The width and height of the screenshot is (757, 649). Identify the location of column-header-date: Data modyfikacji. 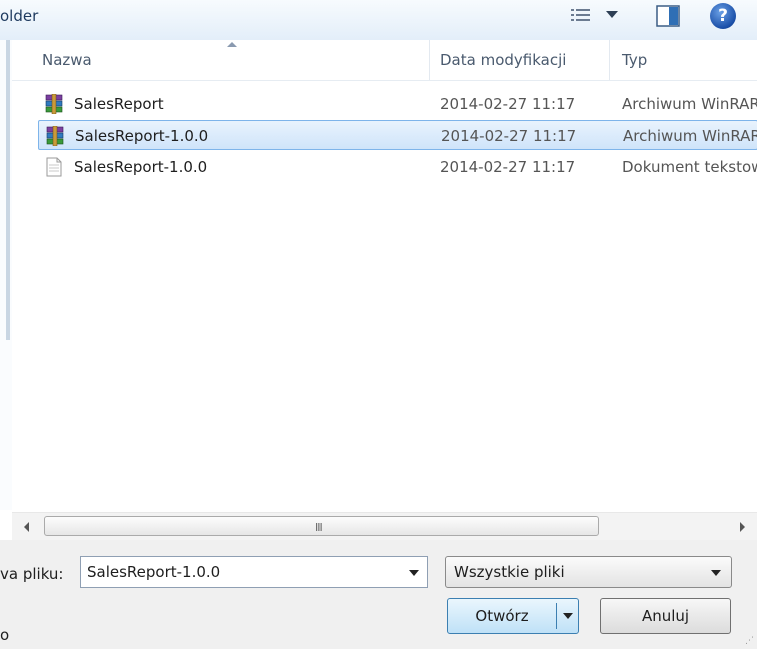
(503, 60).